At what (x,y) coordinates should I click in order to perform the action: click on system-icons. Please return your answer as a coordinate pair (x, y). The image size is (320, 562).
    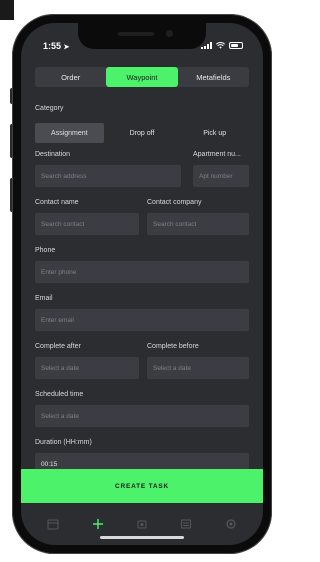
    Looking at the image, I should click on (222, 45).